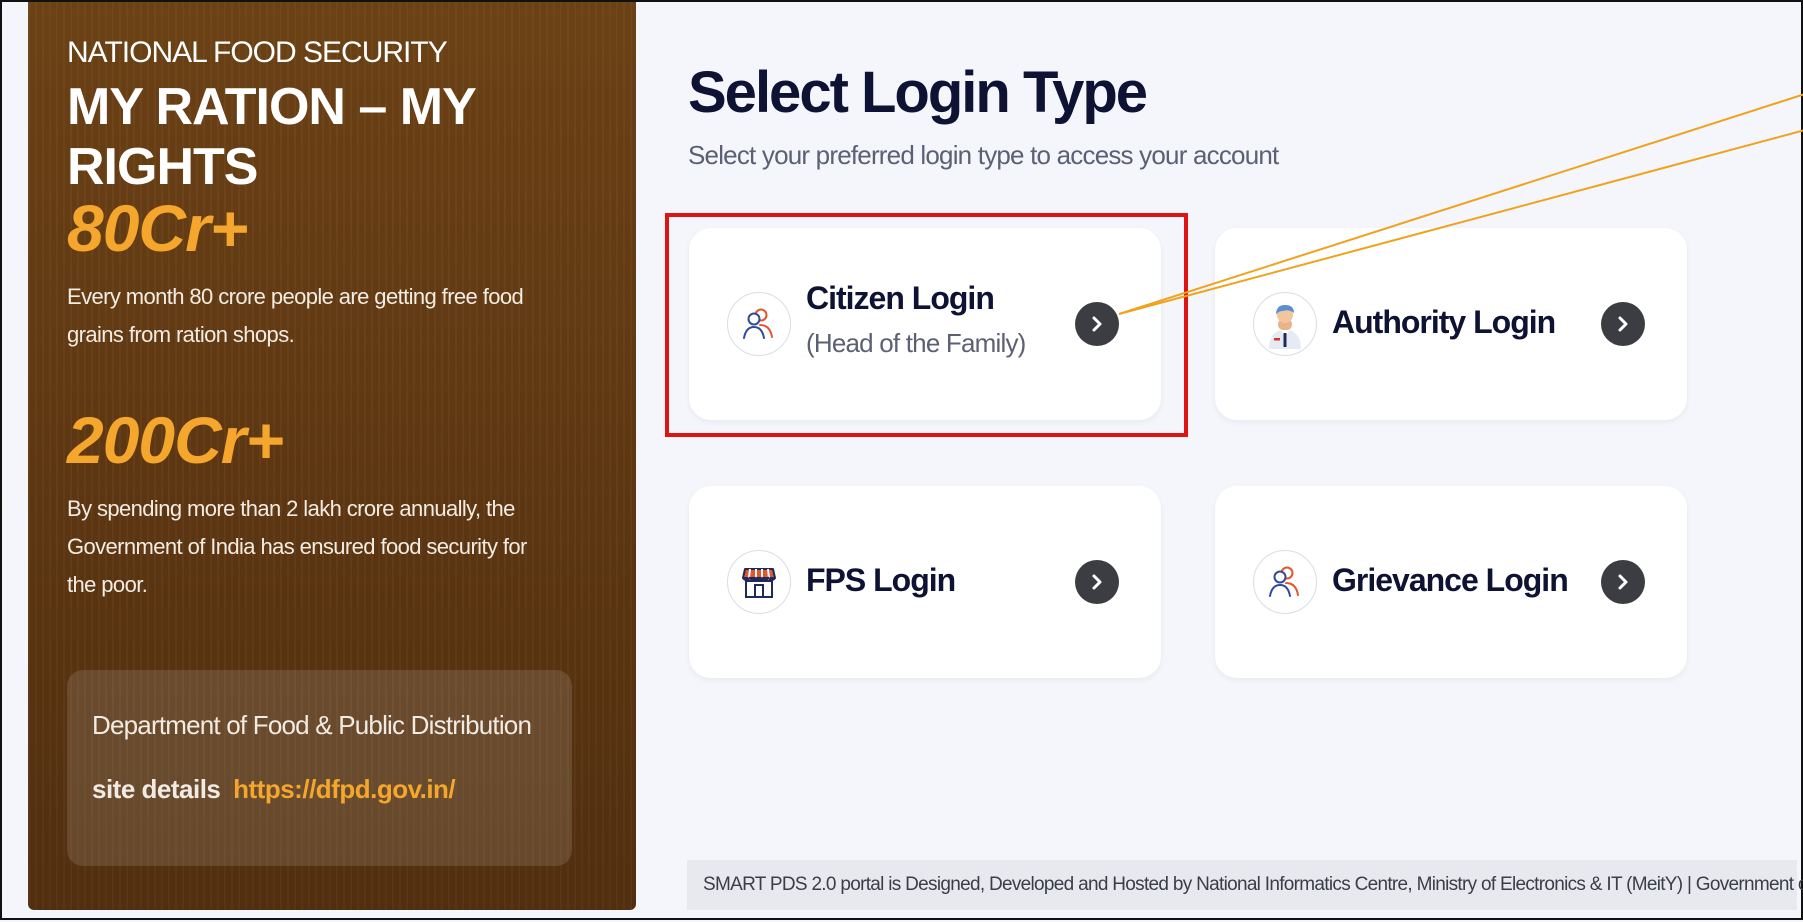 The width and height of the screenshot is (1803, 922). I want to click on sidebar-headline: MY RATION – MY RIGHTS, so click(271, 137).